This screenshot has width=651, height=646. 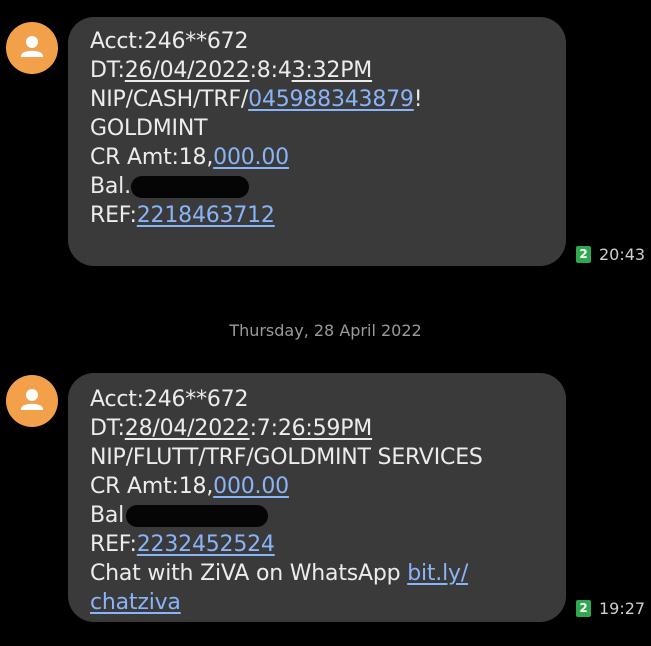 I want to click on message-balance-line: Bal., so click(x=319, y=186).